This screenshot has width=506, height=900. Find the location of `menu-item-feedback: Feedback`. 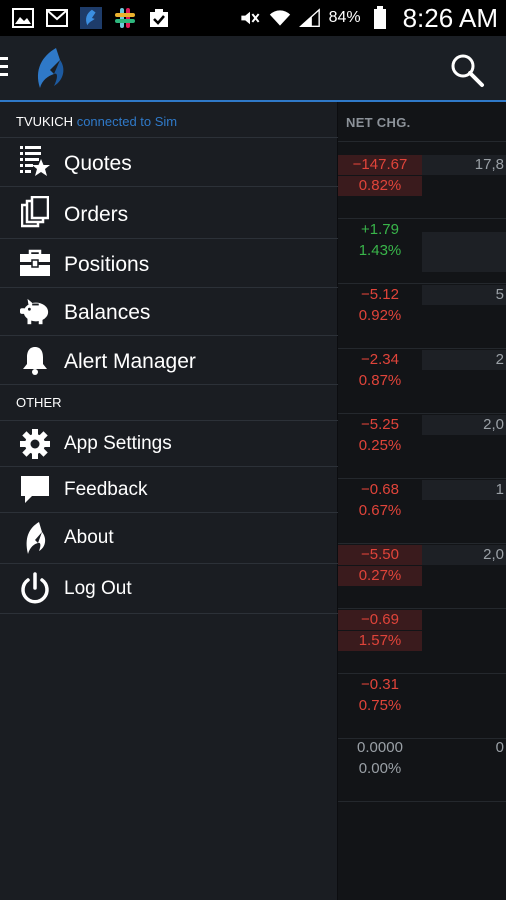

menu-item-feedback: Feedback is located at coordinates (169, 489).